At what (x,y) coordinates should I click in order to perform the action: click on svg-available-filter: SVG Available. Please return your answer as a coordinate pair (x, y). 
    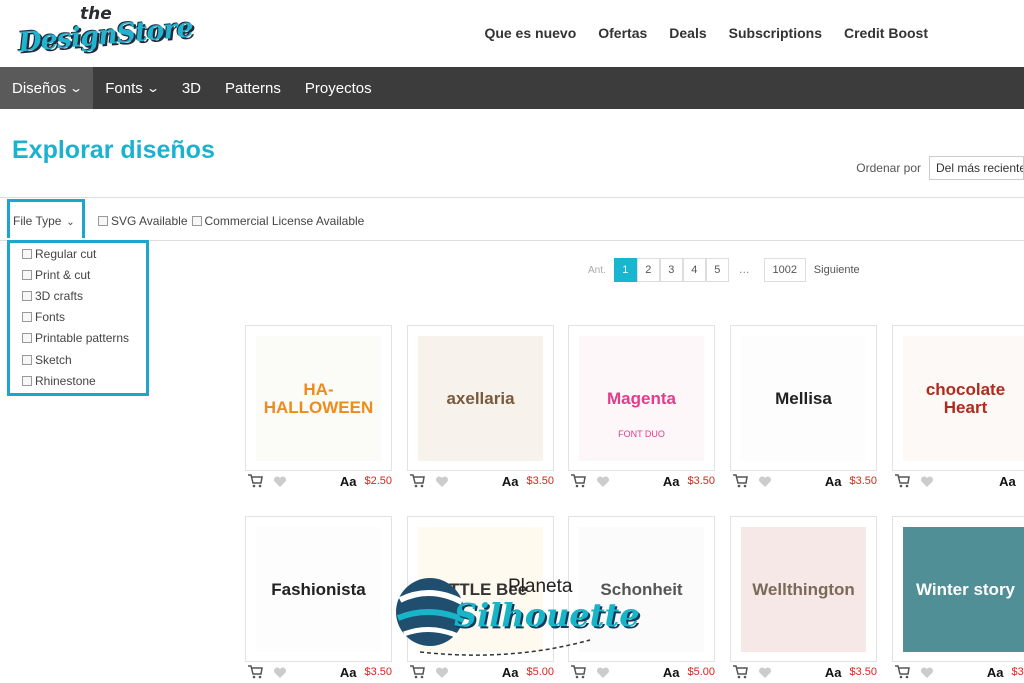
    Looking at the image, I should click on (143, 221).